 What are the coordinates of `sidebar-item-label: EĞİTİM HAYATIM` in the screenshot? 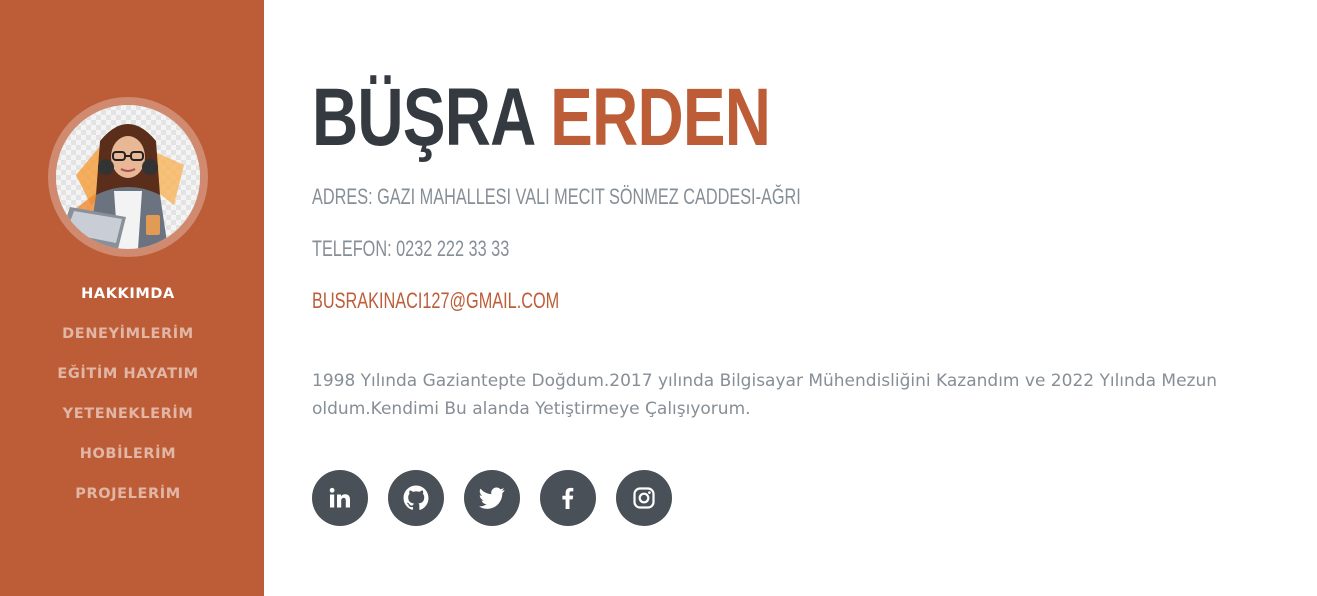 It's located at (127, 374).